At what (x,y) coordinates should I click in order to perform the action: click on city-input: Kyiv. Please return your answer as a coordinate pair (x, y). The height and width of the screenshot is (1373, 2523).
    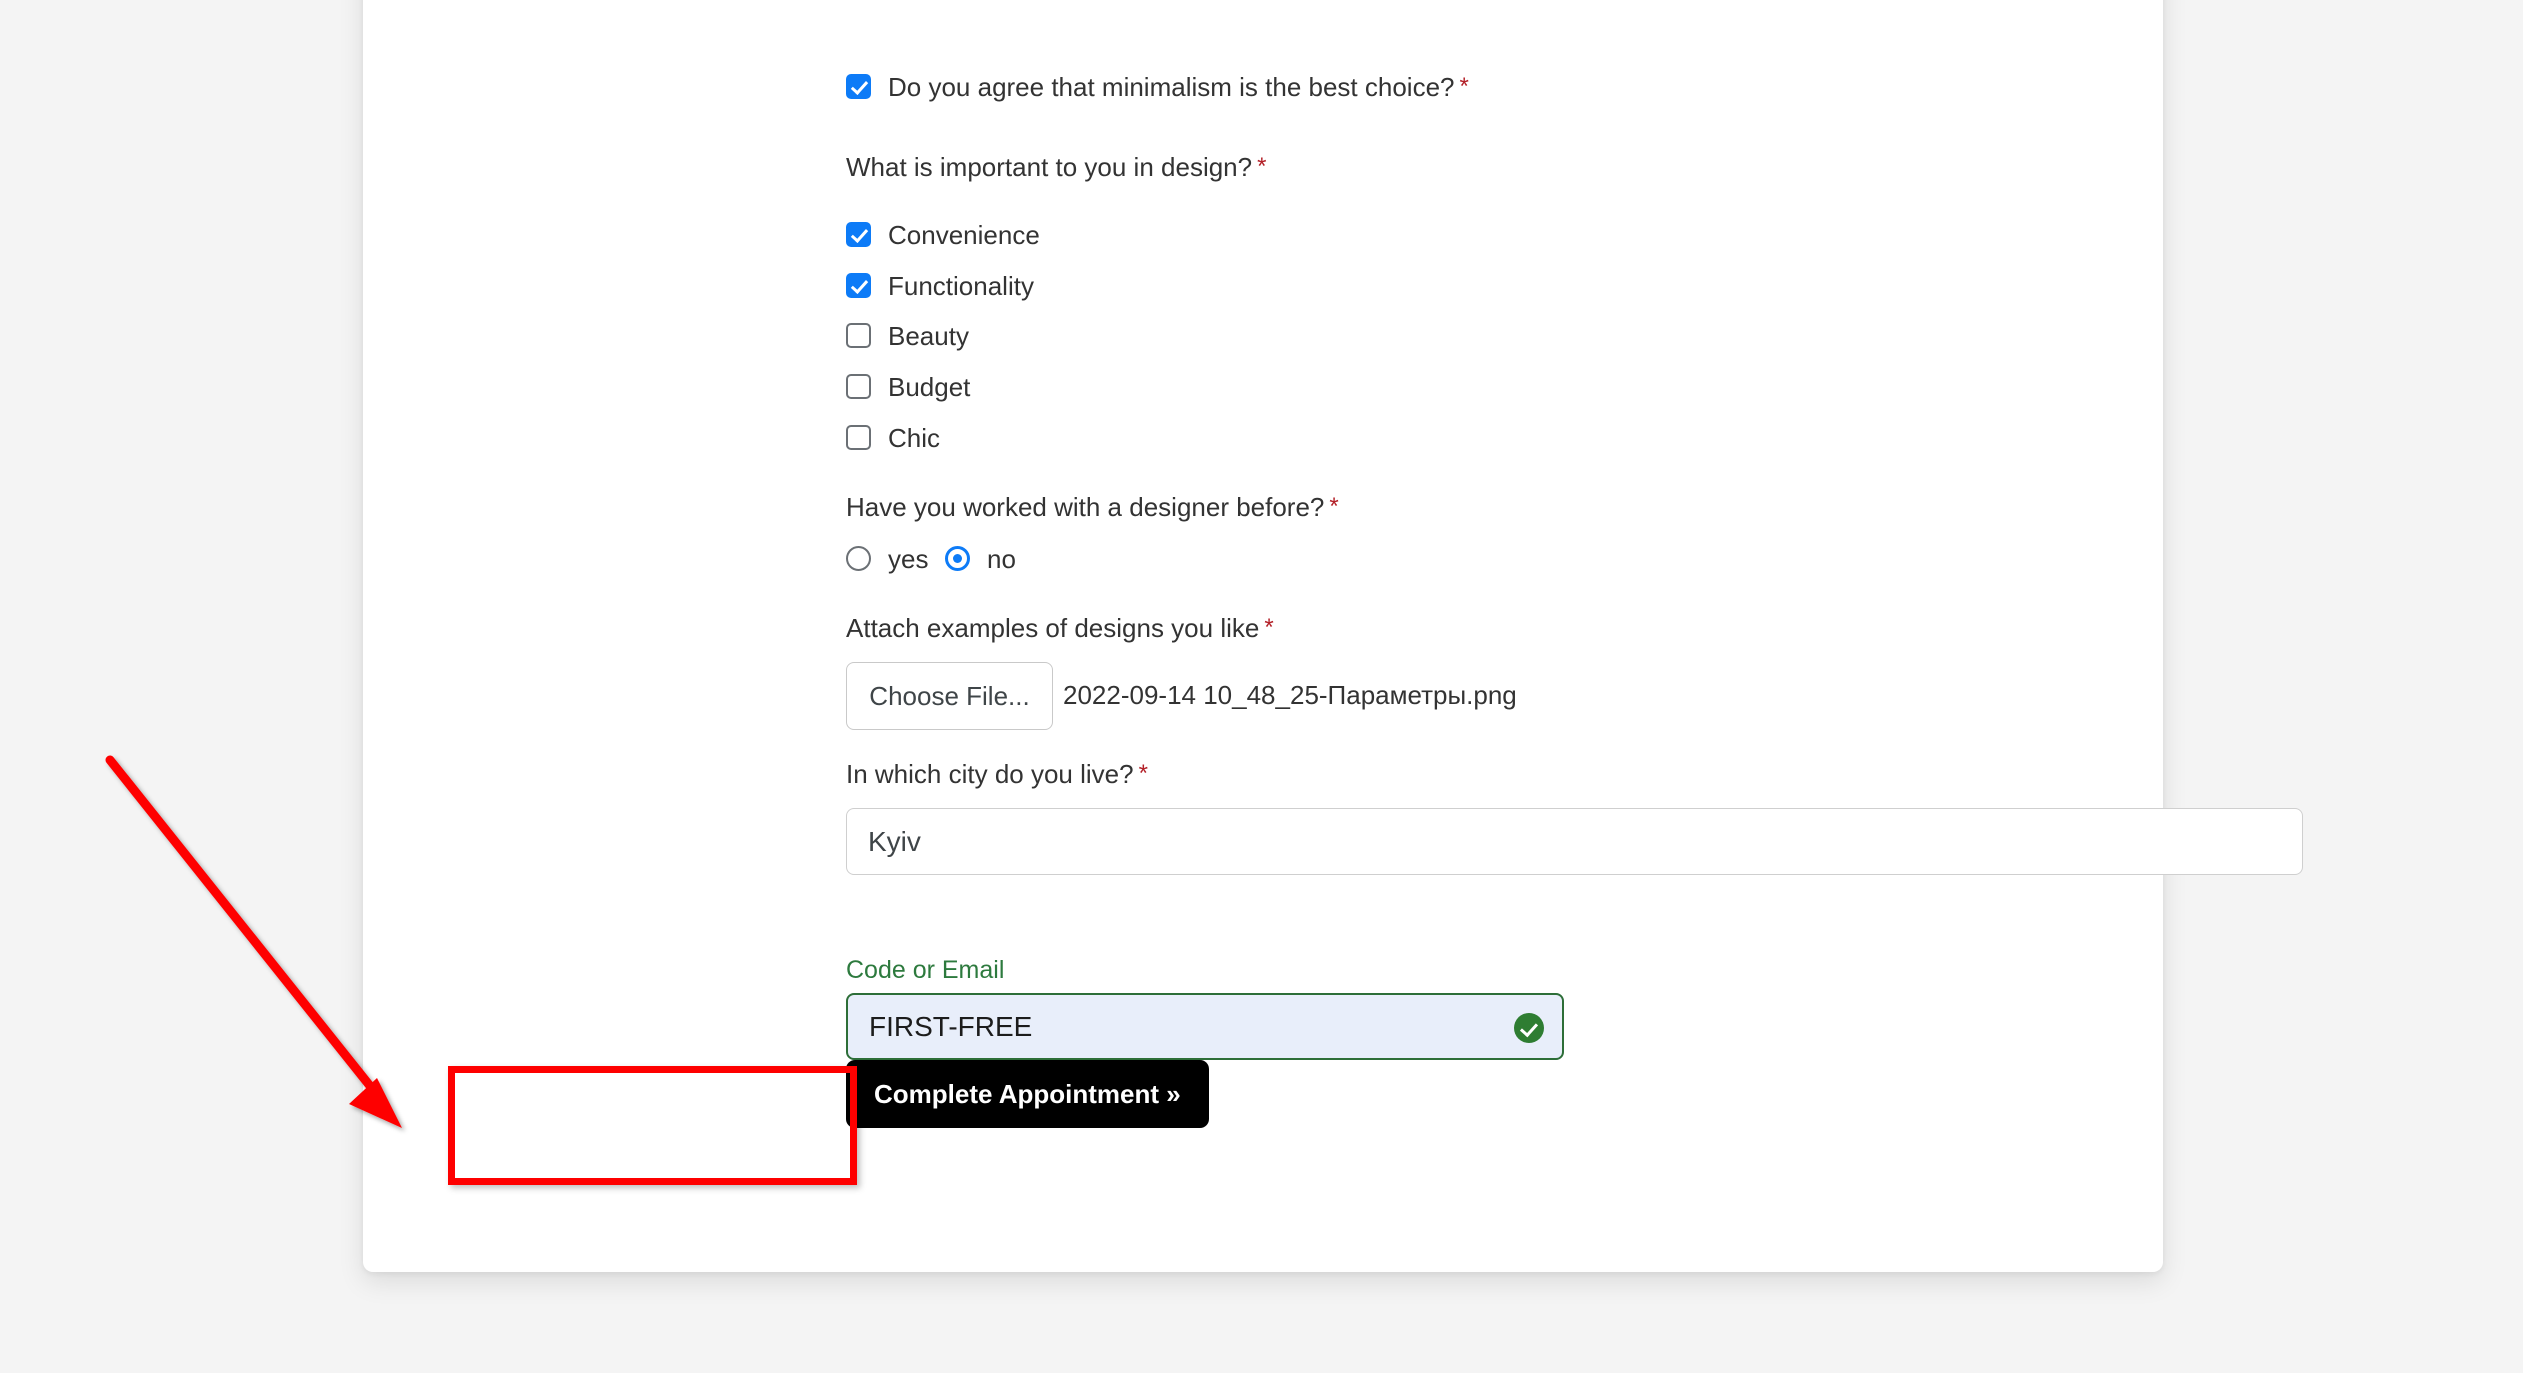
    Looking at the image, I should click on (1574, 841).